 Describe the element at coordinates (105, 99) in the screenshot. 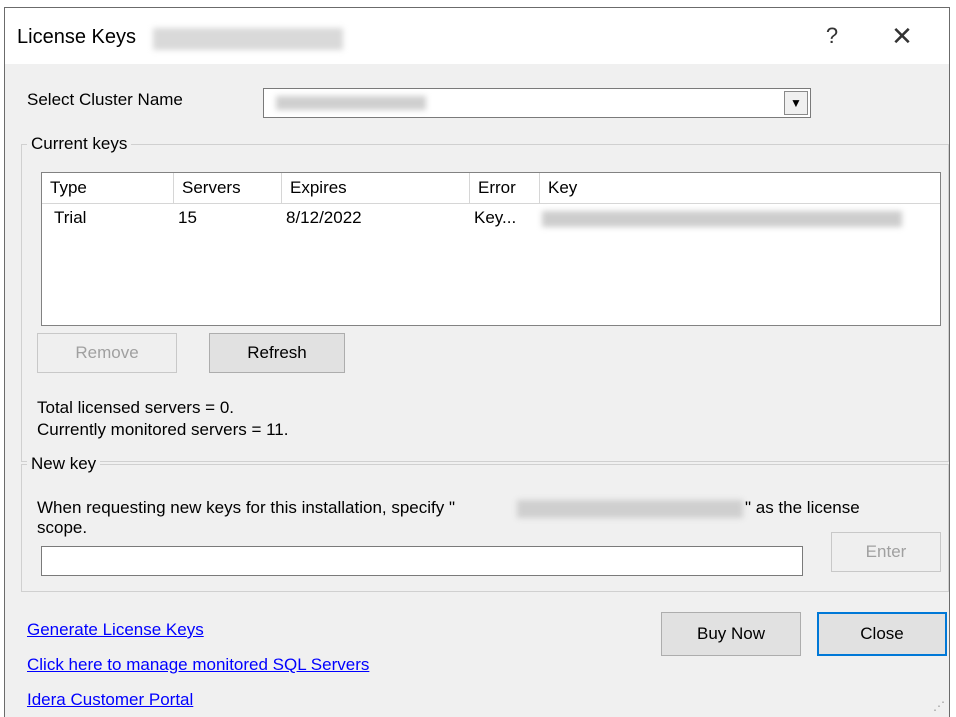

I see `select-cluster-label: Select Cluster Name` at that location.